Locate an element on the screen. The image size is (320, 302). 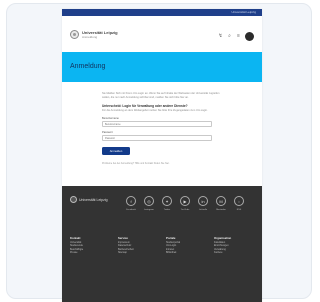
footer-seal-icon is located at coordinates (73, 199).